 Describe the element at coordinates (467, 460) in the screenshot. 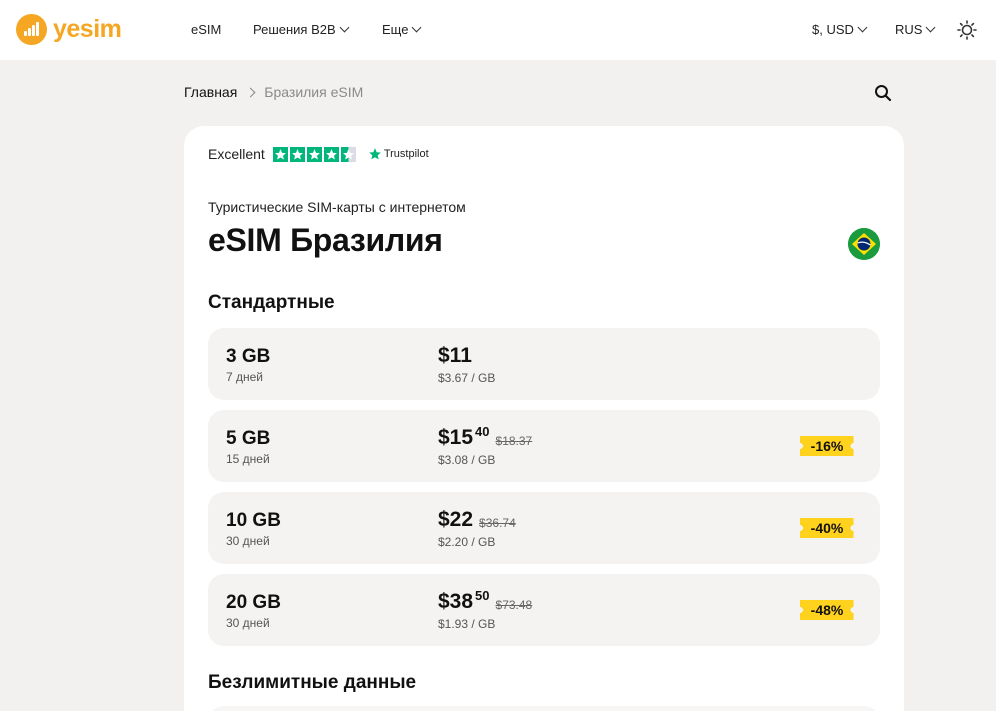

I see `plan-price-per-gb: $3.08 / GB` at that location.